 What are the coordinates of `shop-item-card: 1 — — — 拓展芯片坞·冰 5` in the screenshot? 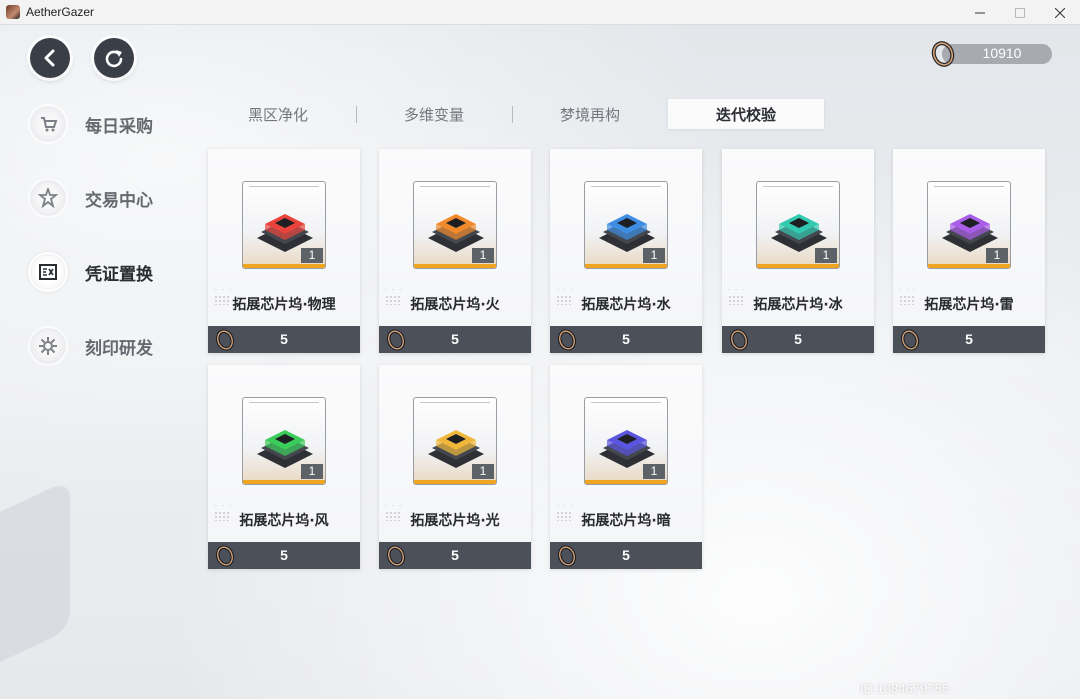 It's located at (798, 251).